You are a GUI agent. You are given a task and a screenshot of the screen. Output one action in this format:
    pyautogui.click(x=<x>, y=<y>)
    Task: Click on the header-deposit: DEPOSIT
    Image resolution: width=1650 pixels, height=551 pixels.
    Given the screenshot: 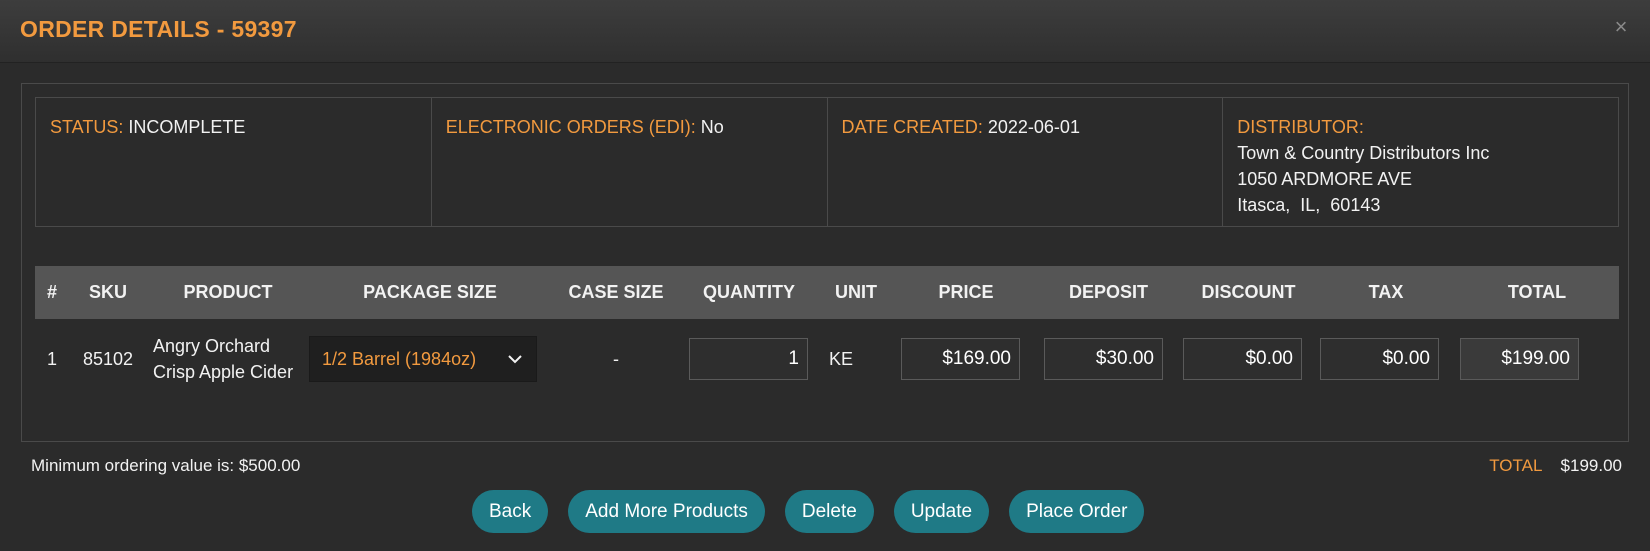 What is the action you would take?
    pyautogui.click(x=1108, y=292)
    